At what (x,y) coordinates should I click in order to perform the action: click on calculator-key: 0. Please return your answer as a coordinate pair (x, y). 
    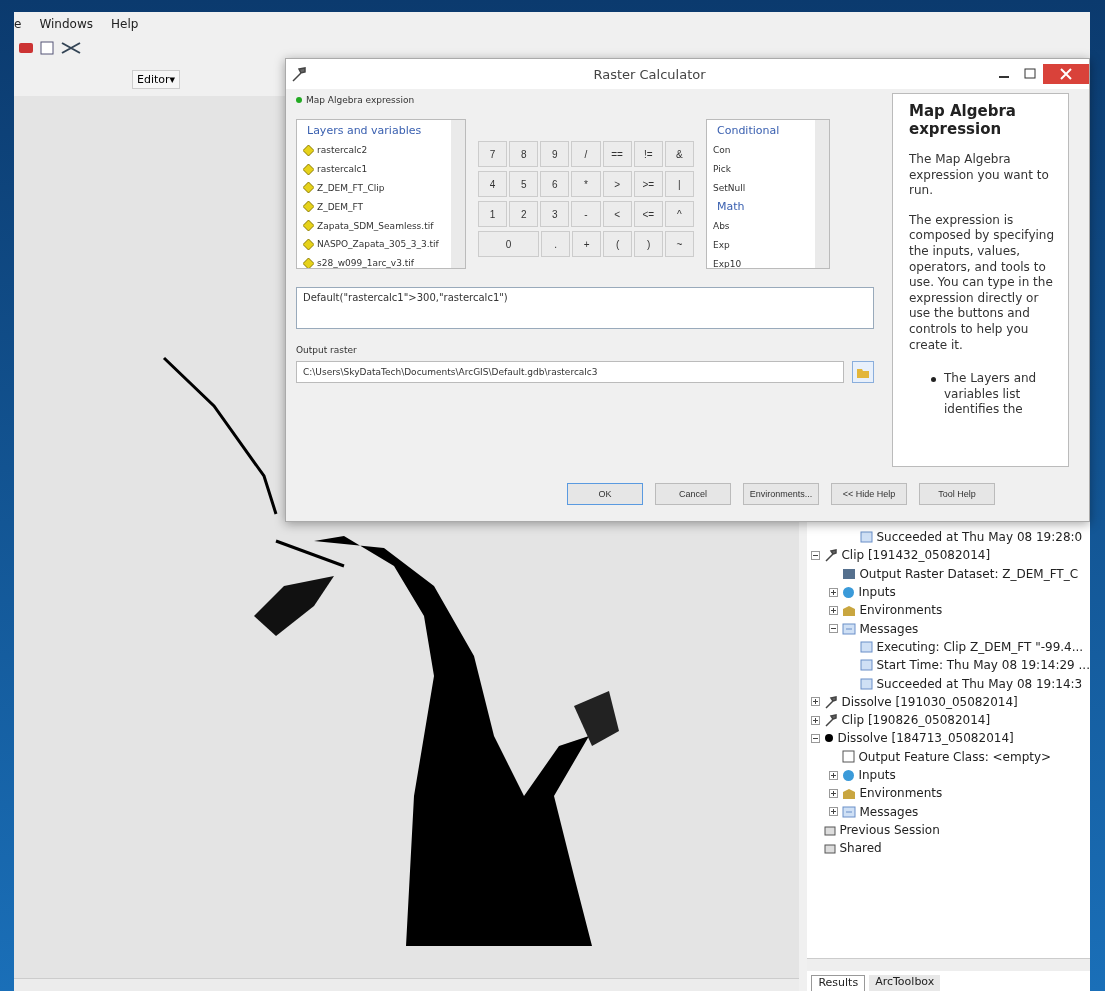
    Looking at the image, I should click on (509, 244).